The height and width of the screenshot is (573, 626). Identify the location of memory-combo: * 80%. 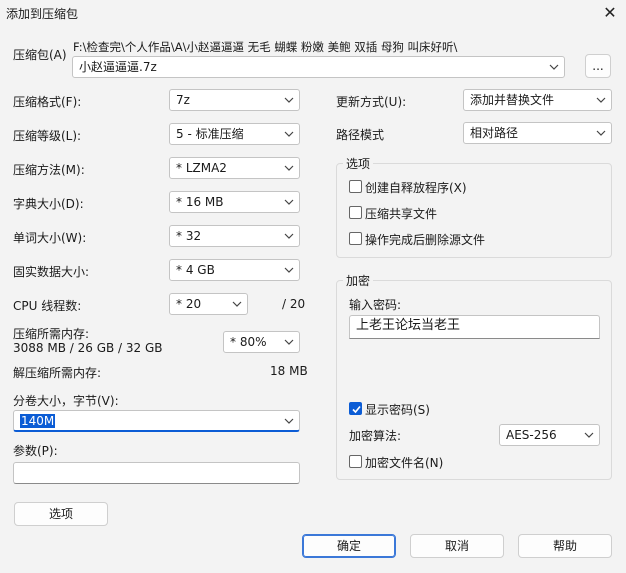
(261, 342).